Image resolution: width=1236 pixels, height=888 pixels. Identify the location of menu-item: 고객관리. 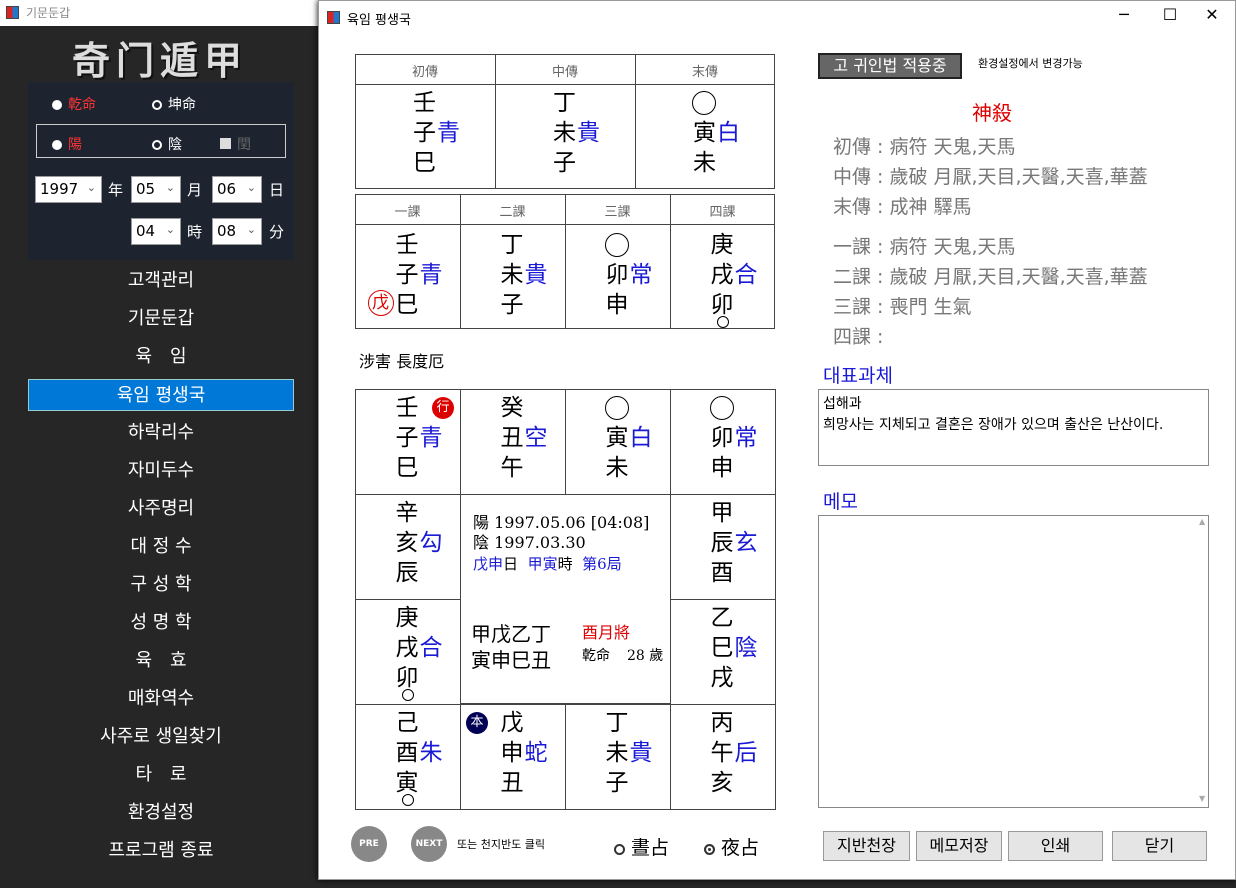
(161, 281).